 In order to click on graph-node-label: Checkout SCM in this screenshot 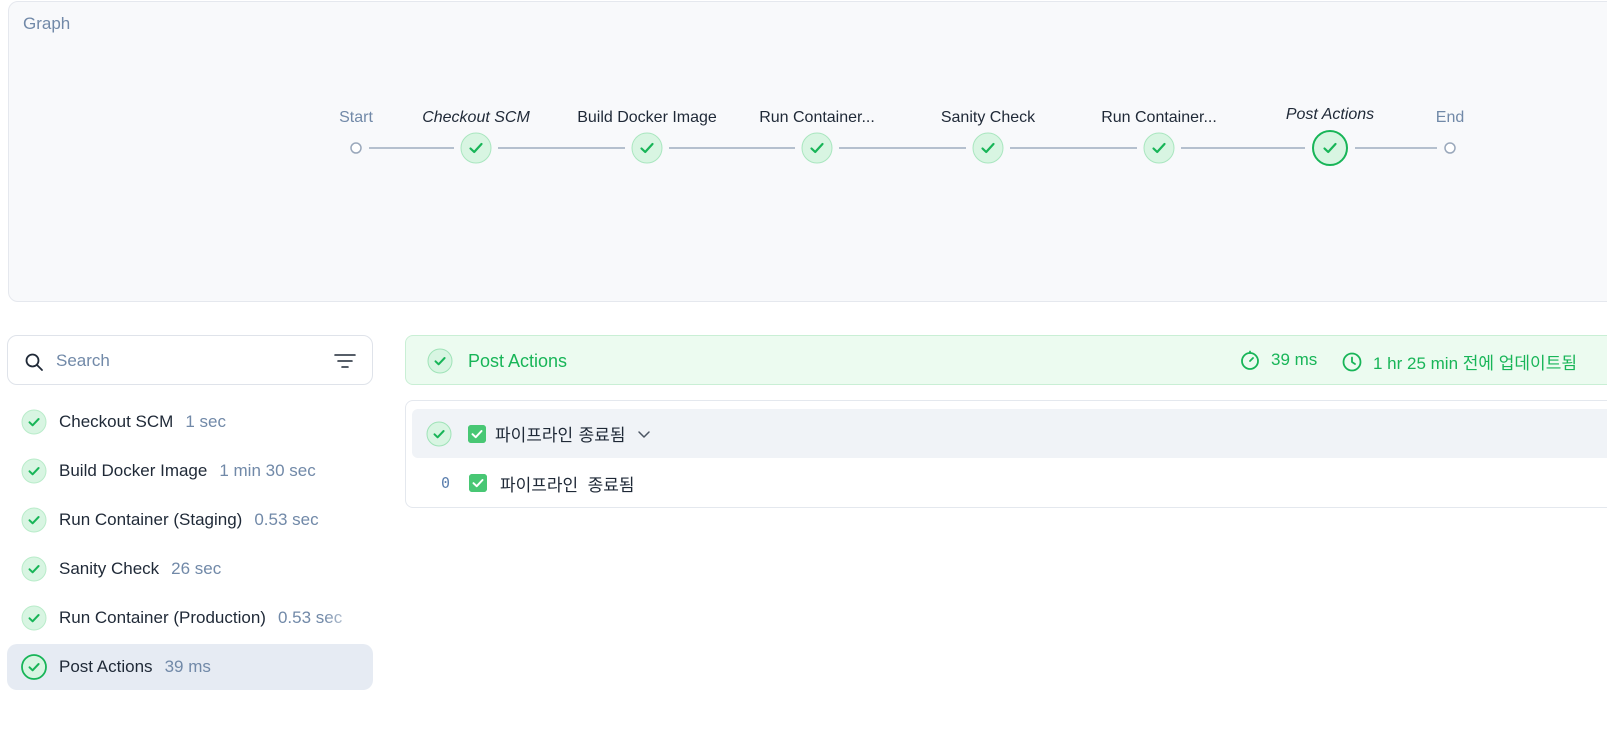, I will do `click(476, 117)`.